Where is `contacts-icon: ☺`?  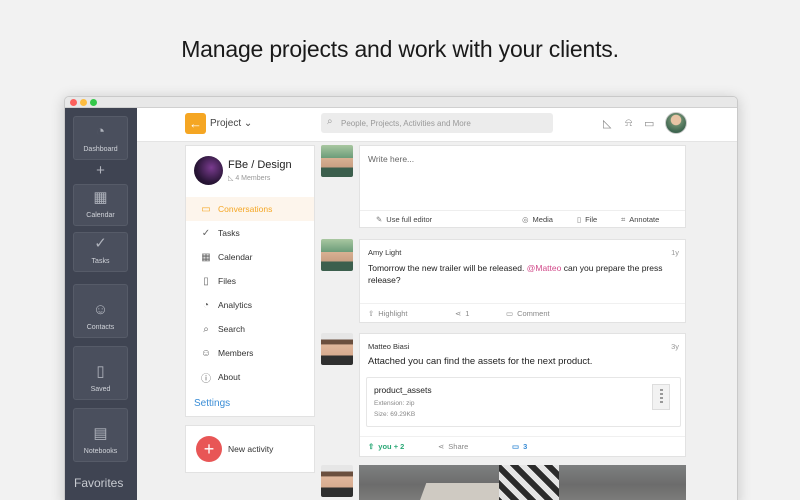
contacts-icon: ☺ is located at coordinates (100, 309).